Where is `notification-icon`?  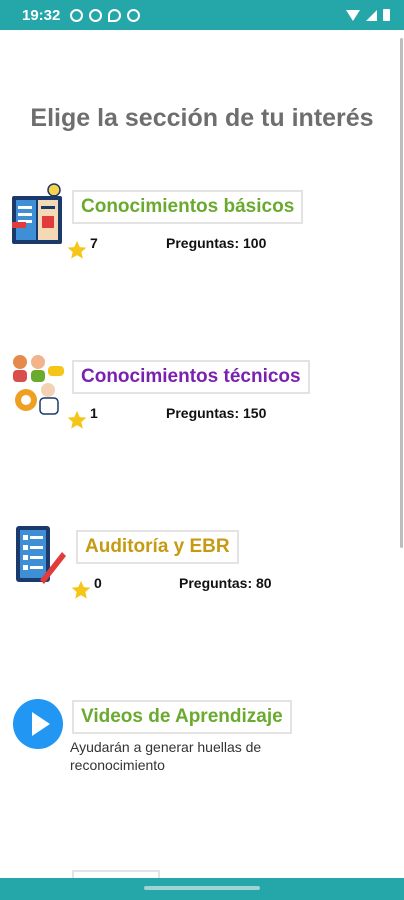
notification-icon is located at coordinates (134, 15).